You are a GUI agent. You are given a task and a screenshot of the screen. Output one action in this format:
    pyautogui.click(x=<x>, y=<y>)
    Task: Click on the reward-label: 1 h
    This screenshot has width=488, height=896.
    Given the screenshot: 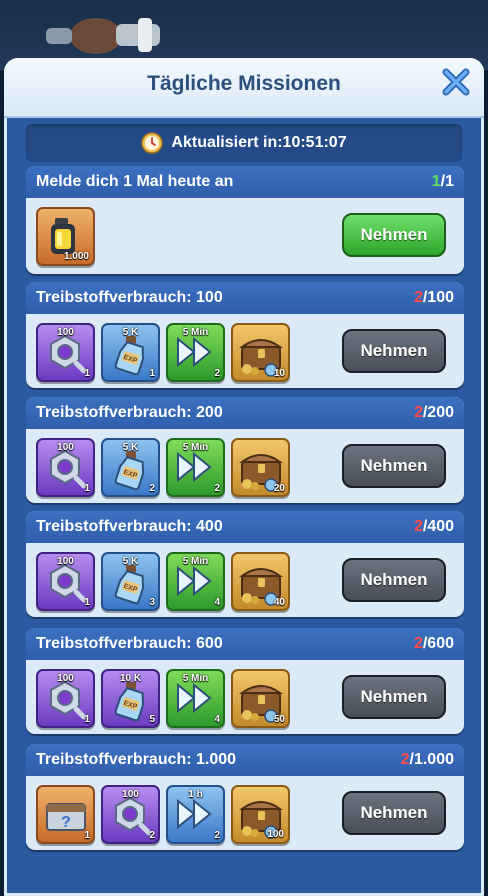 What is the action you would take?
    pyautogui.click(x=195, y=794)
    